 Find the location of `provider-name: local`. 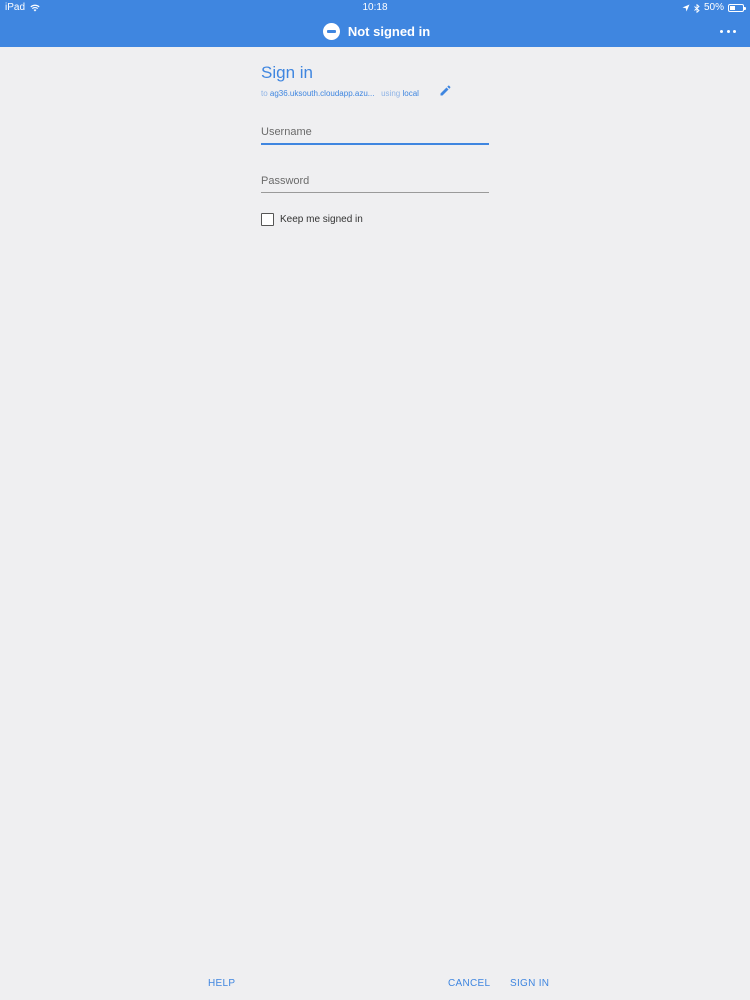

provider-name: local is located at coordinates (410, 93).